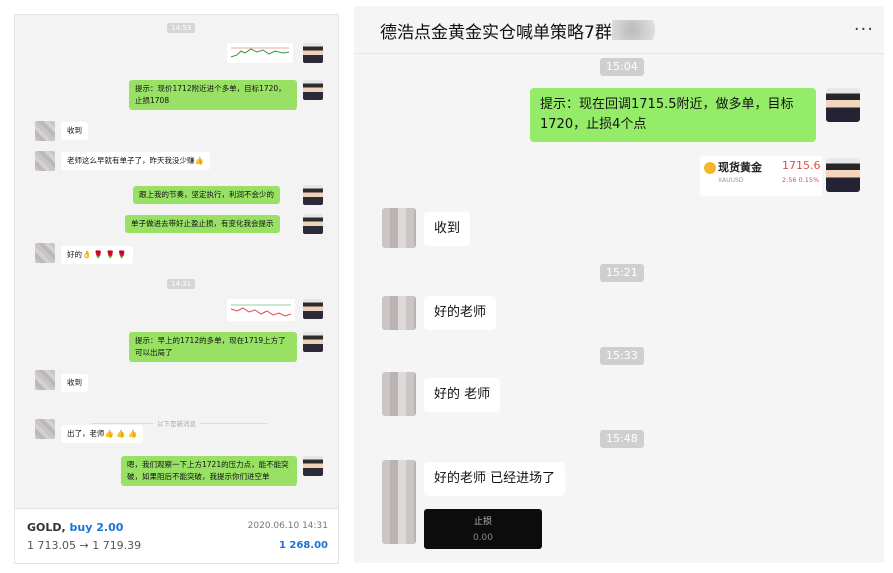 The width and height of the screenshot is (893, 573). What do you see at coordinates (673, 115) in the screenshot?
I see `message-bubble: 提示：现在回调1715.5附近，做多单，目标1720，止损4个点` at bounding box center [673, 115].